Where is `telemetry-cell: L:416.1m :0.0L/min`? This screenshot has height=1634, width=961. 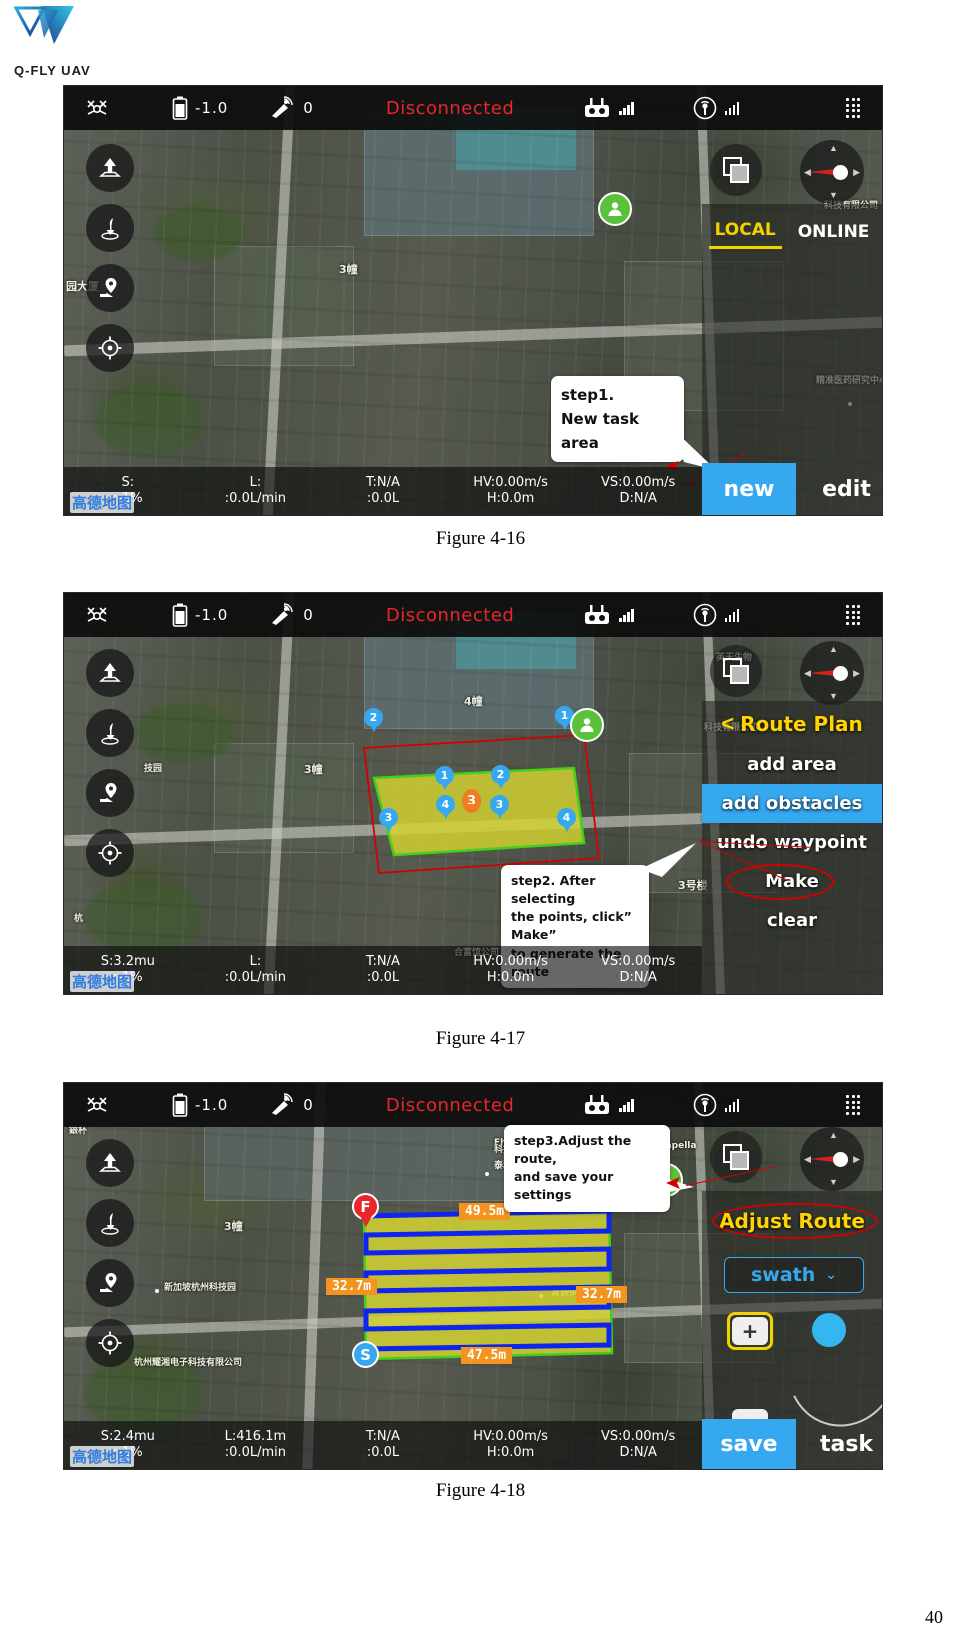
telemetry-cell: L:416.1m :0.0L/min is located at coordinates (256, 1445).